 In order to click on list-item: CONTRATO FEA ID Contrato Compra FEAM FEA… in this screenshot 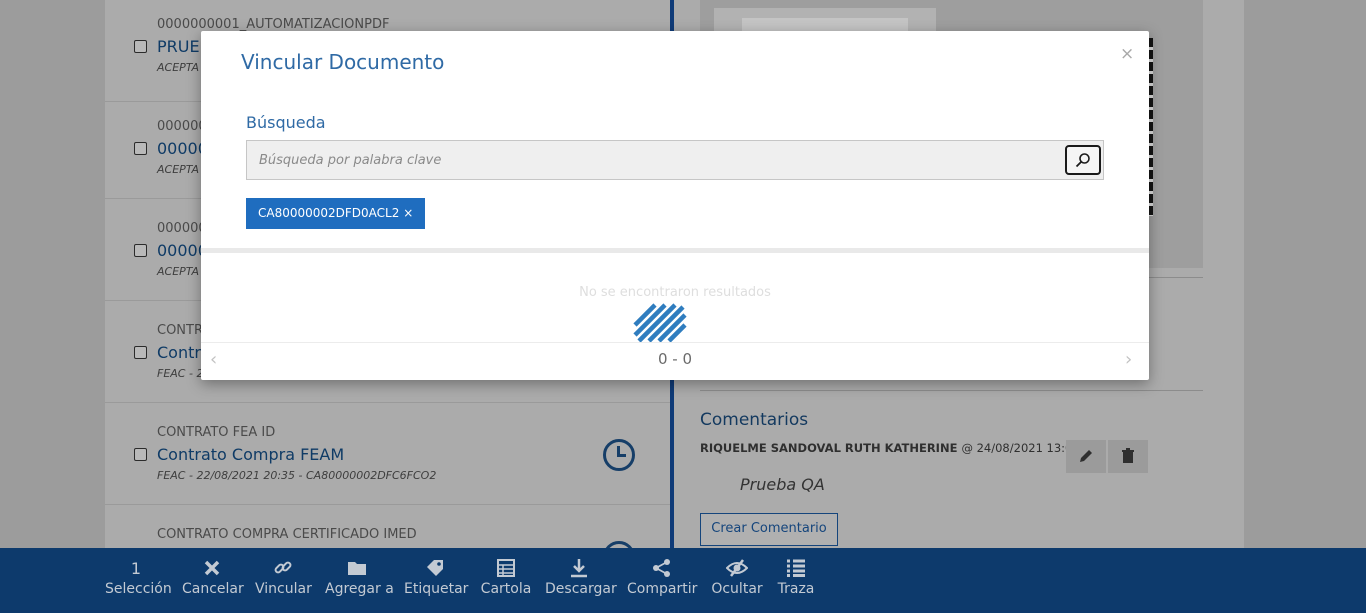, I will do `click(387, 454)`.